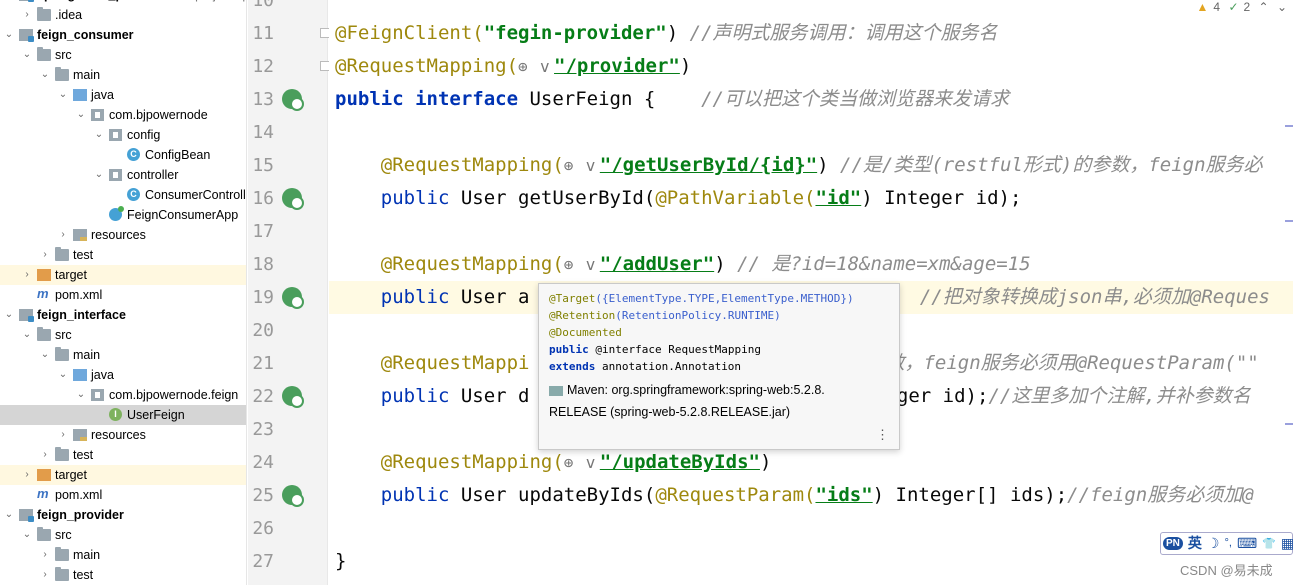 This screenshot has width=1293, height=585. Describe the element at coordinates (261, 429) in the screenshot. I see `line-number: 23` at that location.